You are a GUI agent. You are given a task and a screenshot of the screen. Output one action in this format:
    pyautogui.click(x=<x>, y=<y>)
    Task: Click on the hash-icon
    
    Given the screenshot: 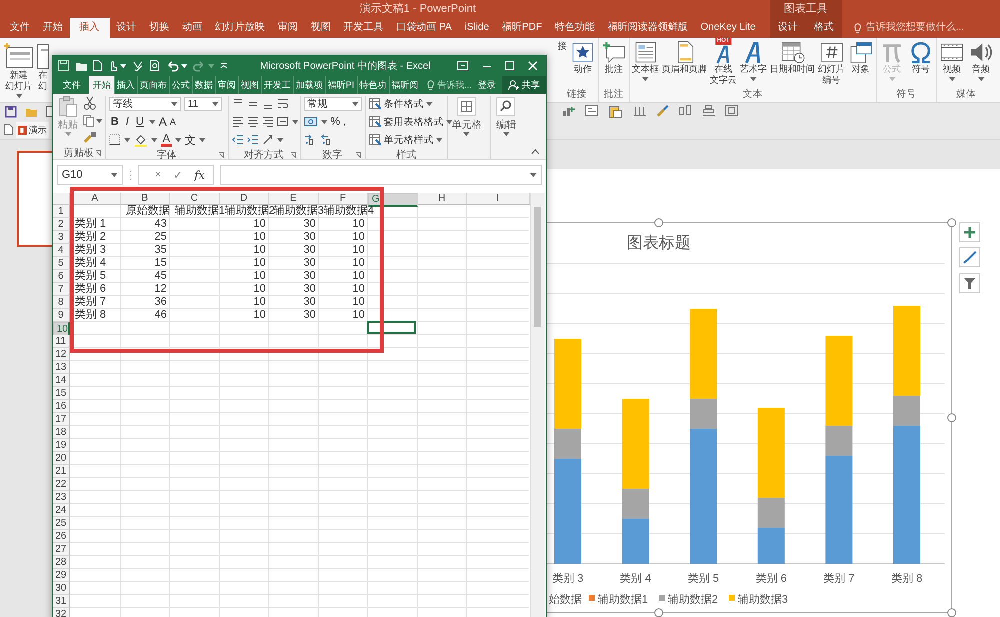 What is the action you would take?
    pyautogui.click(x=831, y=52)
    